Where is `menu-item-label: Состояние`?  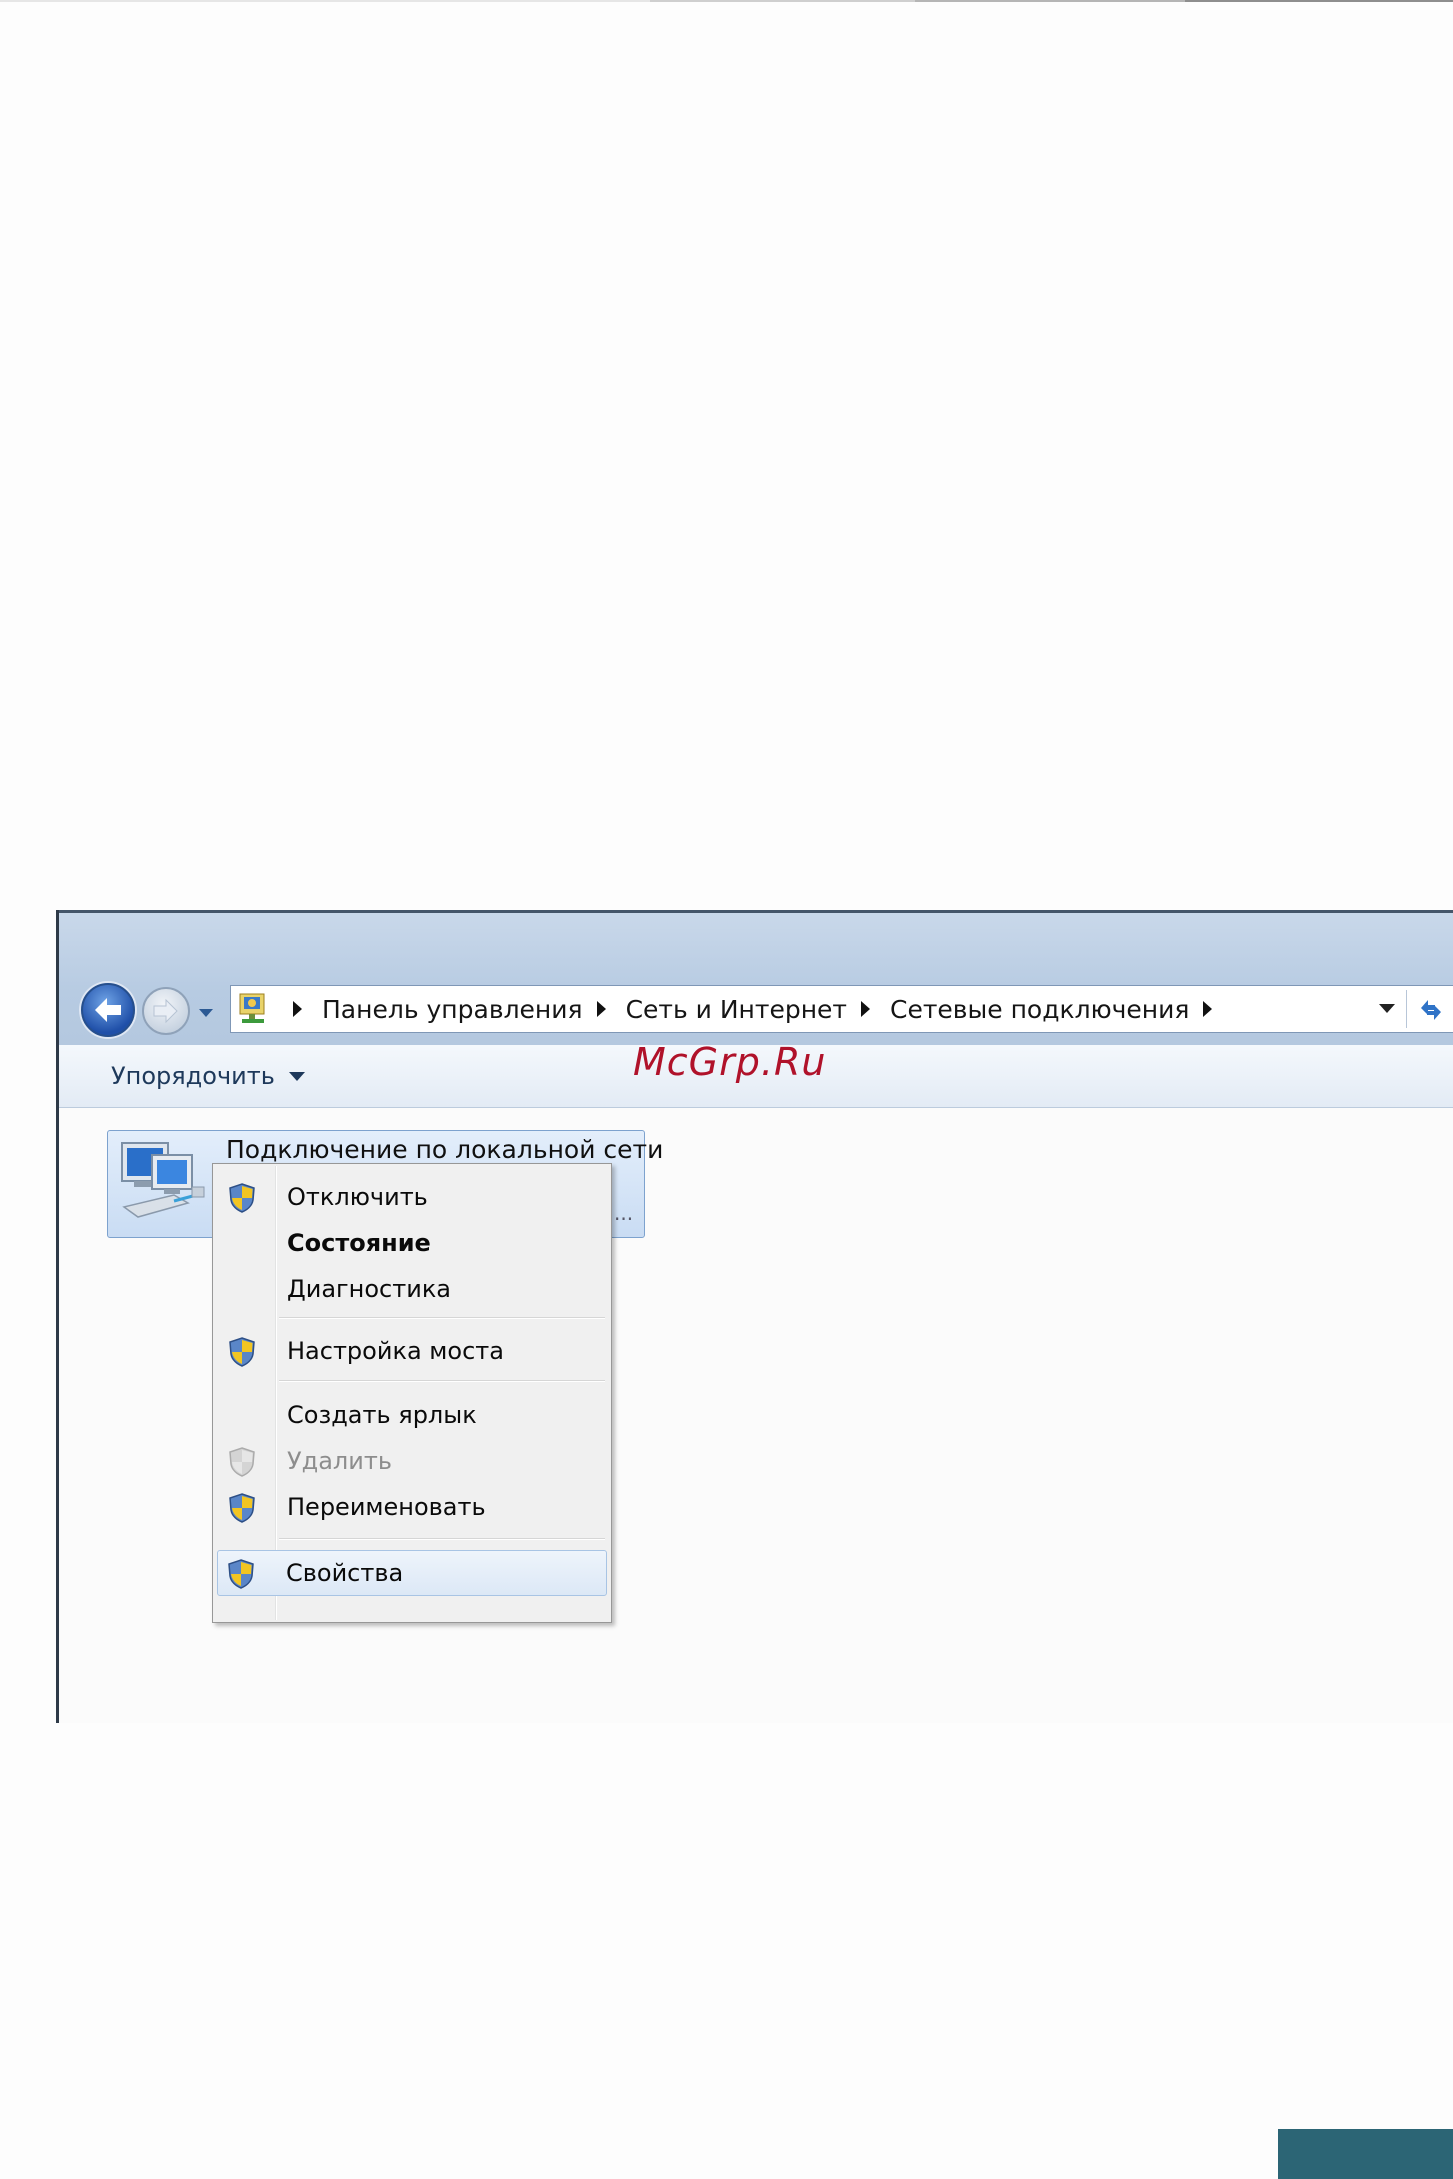 menu-item-label: Состояние is located at coordinates (359, 1243).